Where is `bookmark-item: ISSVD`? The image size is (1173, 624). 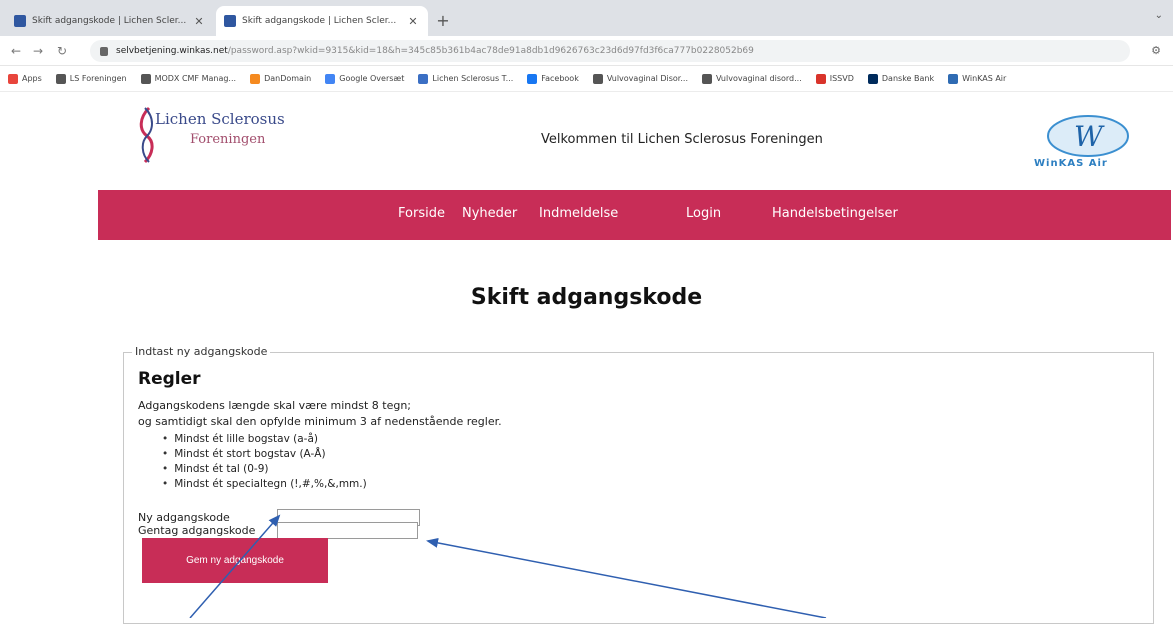 bookmark-item: ISSVD is located at coordinates (834, 78).